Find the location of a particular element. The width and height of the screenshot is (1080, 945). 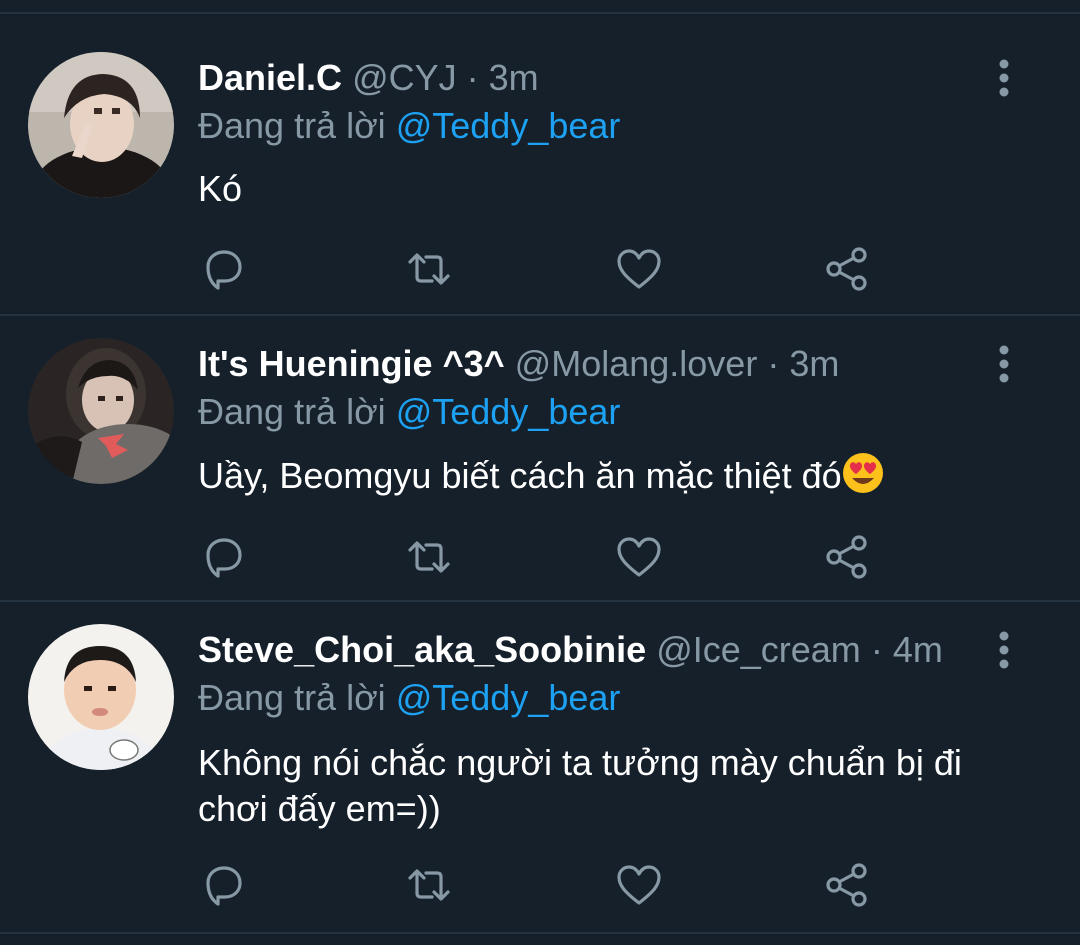

author-name: Daniel.C is located at coordinates (270, 77).